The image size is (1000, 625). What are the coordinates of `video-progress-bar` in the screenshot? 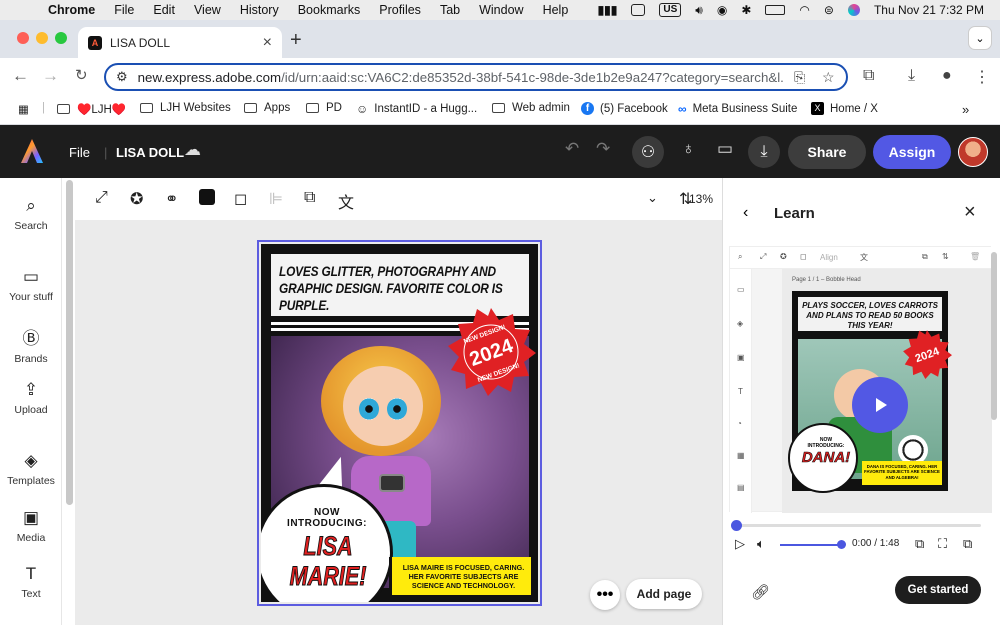 It's located at (856, 525).